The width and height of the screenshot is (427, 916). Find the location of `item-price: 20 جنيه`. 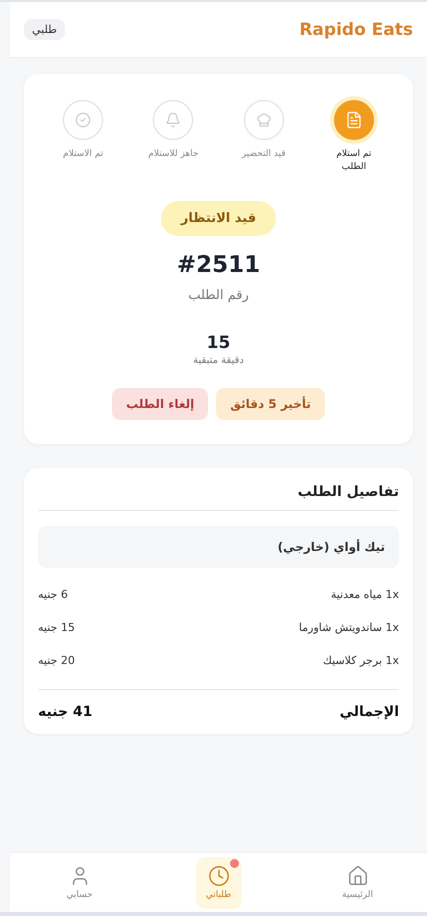

item-price: 20 جنيه is located at coordinates (56, 661).